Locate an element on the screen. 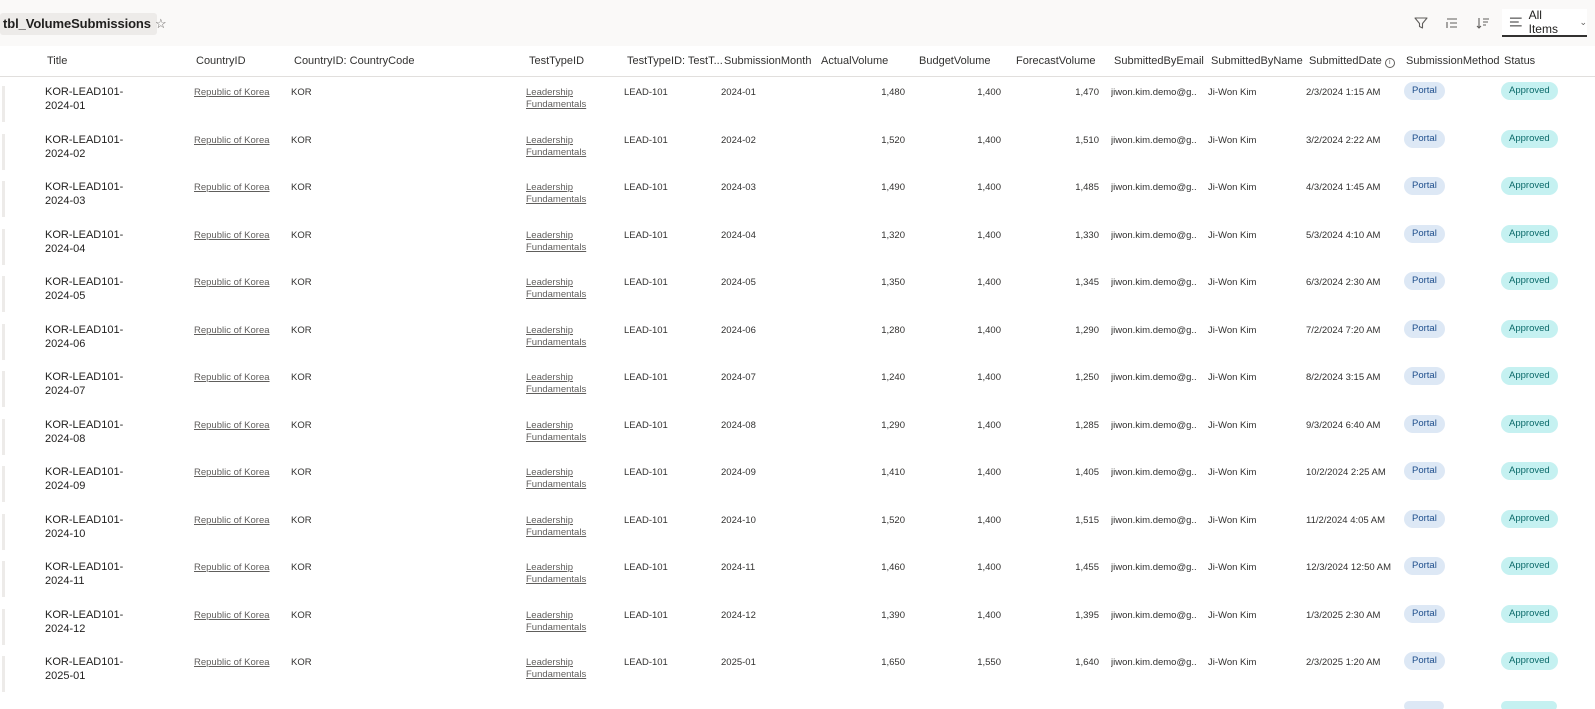 Image resolution: width=1595 pixels, height=709 pixels. title-cell: KOR-LEAD101- 2024-04 is located at coordinates (100, 242).